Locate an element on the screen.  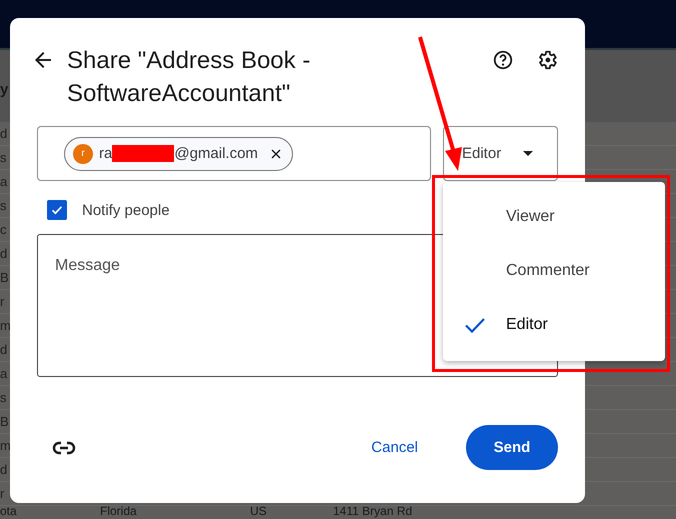
recipient-chip: r ra @gmail.com is located at coordinates (178, 153).